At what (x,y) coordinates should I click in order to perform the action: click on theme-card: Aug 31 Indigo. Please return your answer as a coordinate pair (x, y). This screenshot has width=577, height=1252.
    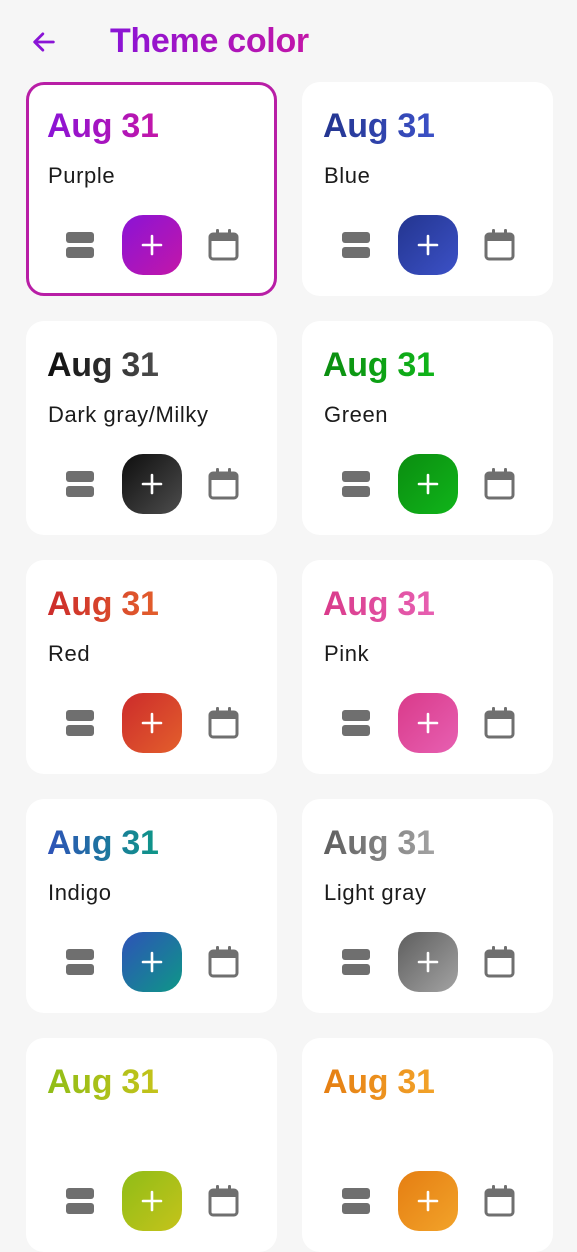
    Looking at the image, I should click on (151, 906).